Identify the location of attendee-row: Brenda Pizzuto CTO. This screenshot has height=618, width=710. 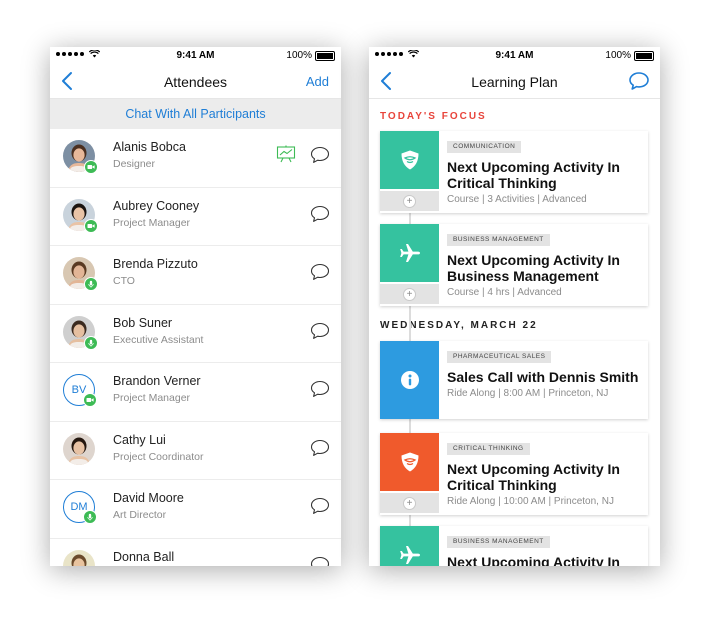
(195, 275).